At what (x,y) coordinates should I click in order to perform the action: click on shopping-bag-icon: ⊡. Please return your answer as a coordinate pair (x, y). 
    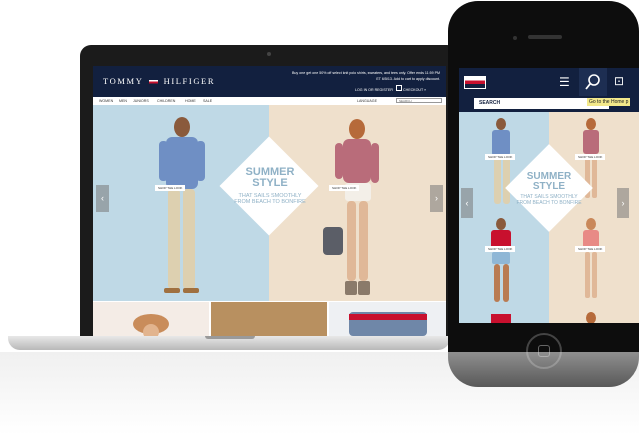
    Looking at the image, I should click on (619, 82).